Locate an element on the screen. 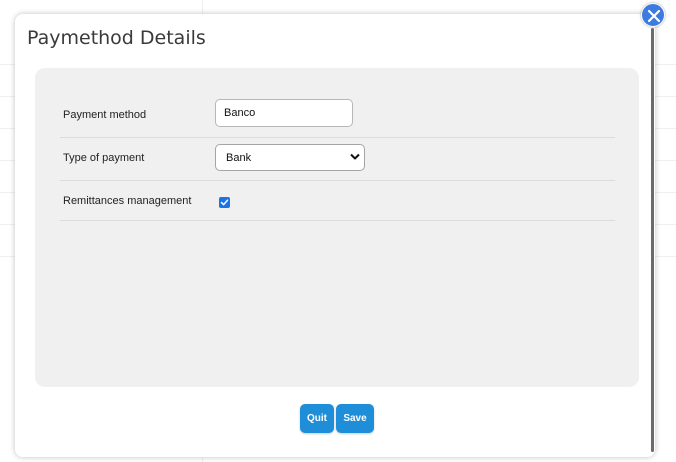 The image size is (676, 462). quit-button: Quit is located at coordinates (317, 418).